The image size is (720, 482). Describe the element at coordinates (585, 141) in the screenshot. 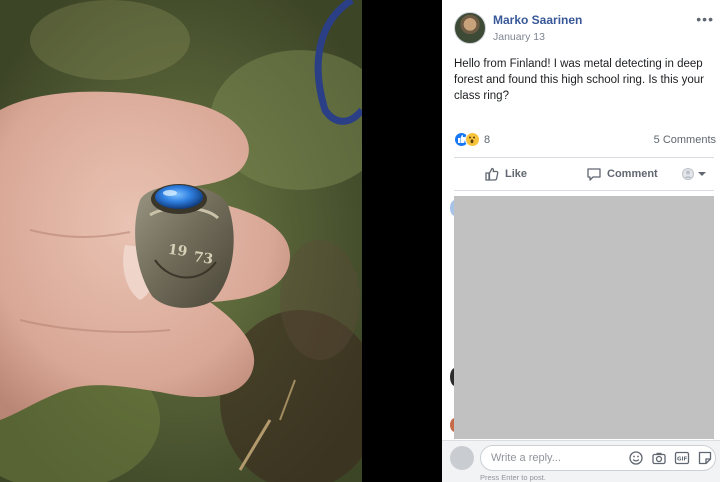

I see `reactions-bar: 8 5 Comments` at that location.